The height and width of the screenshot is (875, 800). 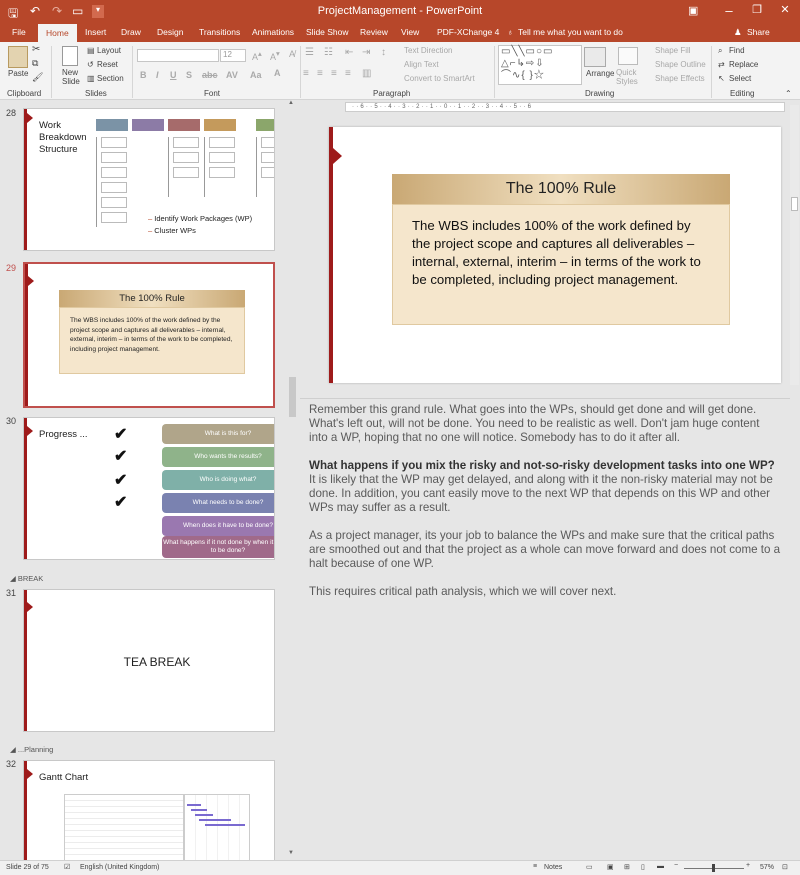 I want to click on columns-icon: ▥, so click(x=366, y=73).